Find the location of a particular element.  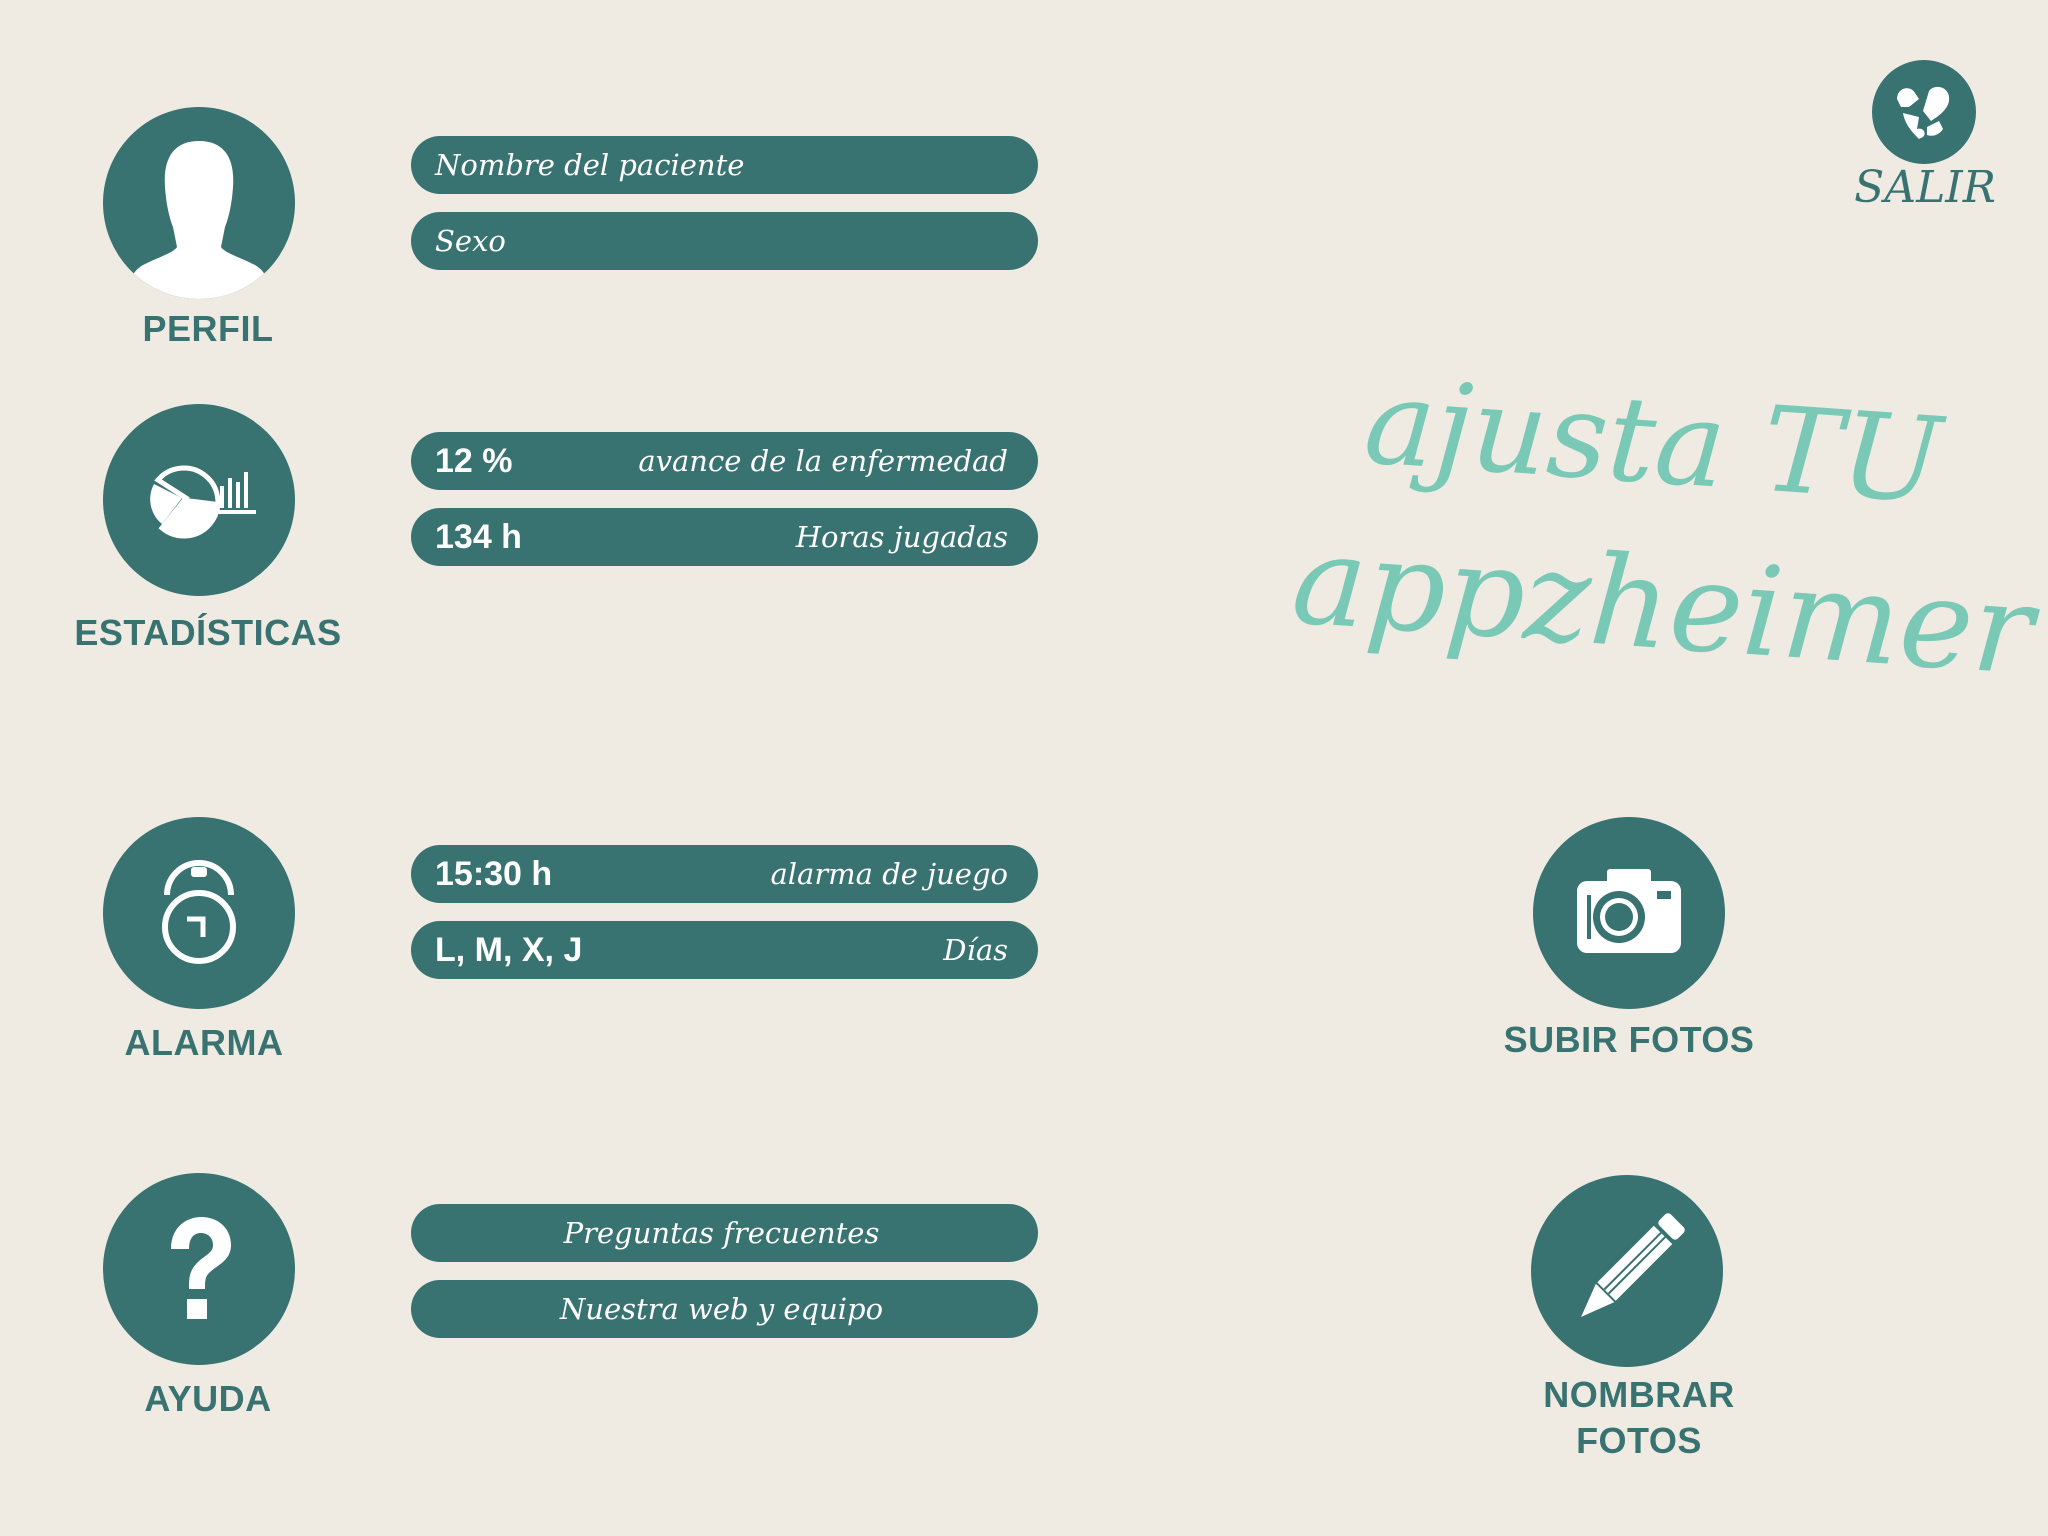

sex-label: Sexo is located at coordinates (470, 241).